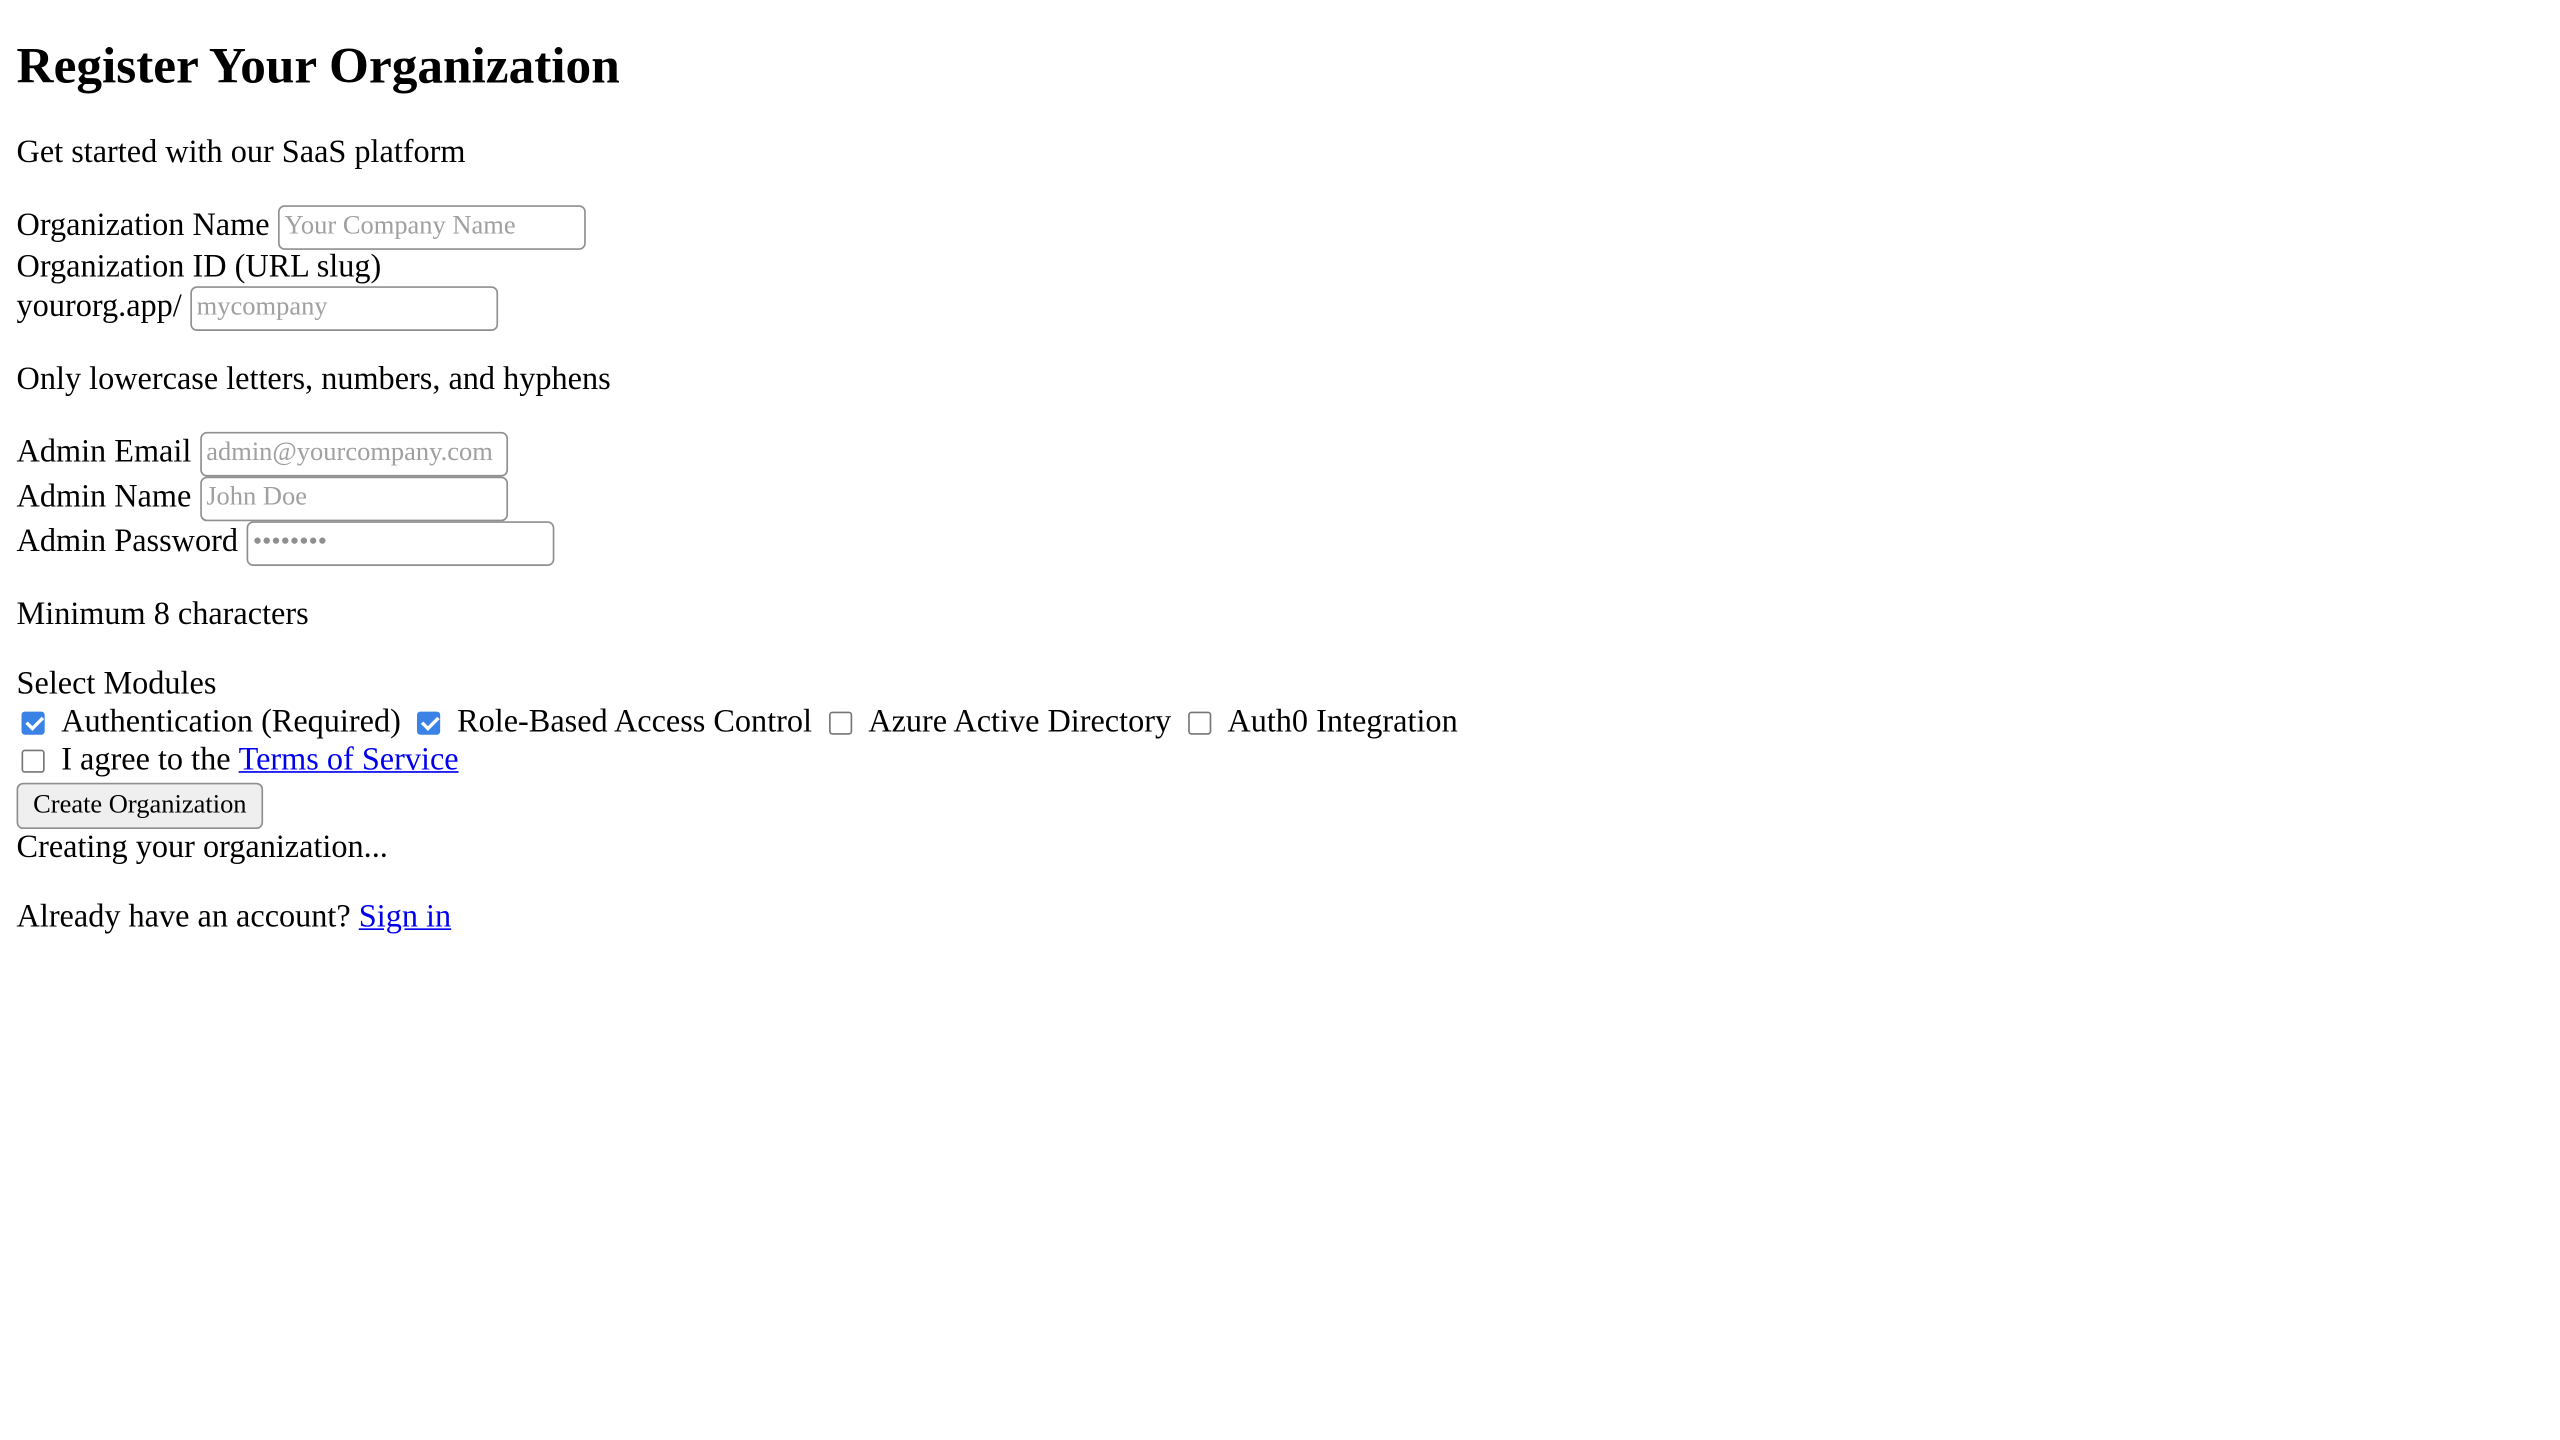  Describe the element at coordinates (431, 227) in the screenshot. I see `org-name-input` at that location.